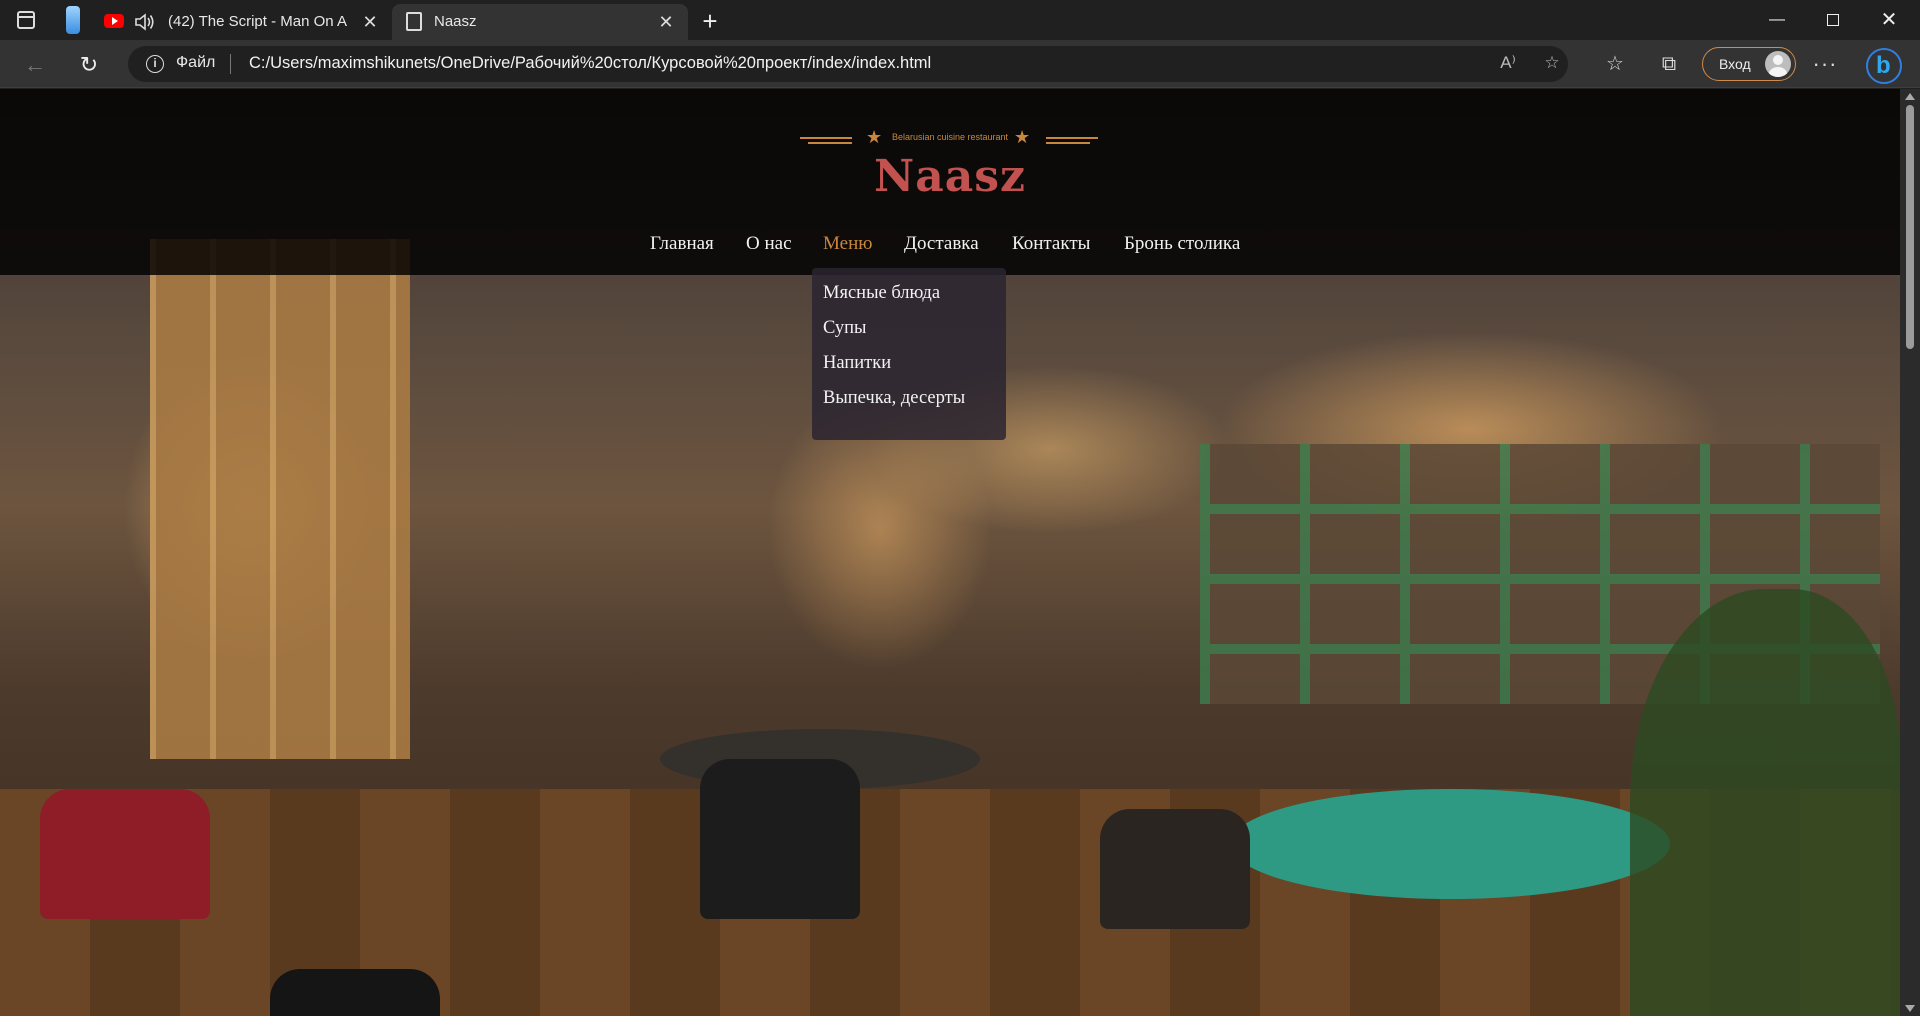 The height and width of the screenshot is (1016, 1920). What do you see at coordinates (455, 21) in the screenshot?
I see `tab-title: Naasz` at bounding box center [455, 21].